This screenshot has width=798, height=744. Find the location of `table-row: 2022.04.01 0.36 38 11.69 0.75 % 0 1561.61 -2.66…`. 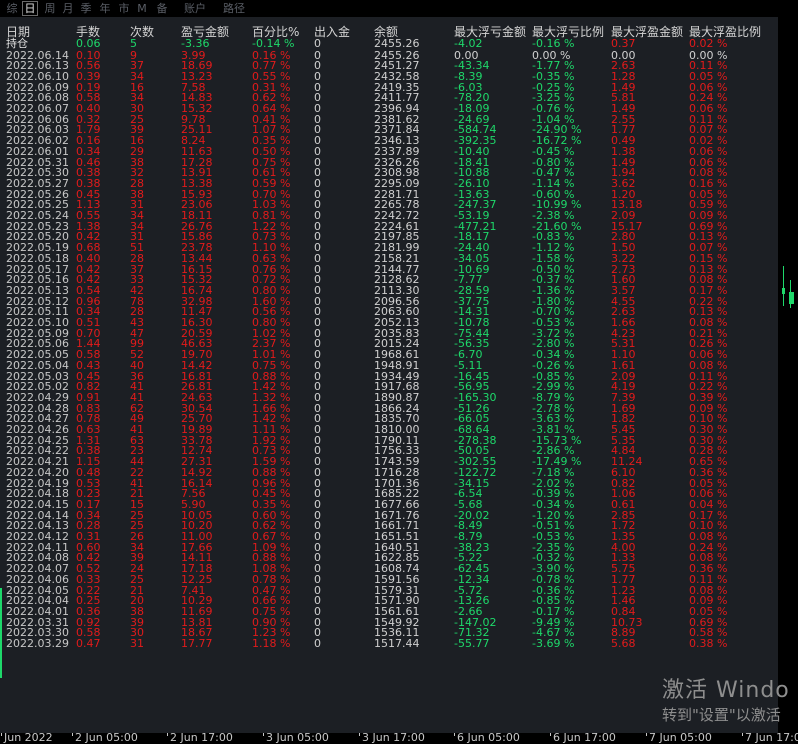

table-row: 2022.04.01 0.36 38 11.69 0.75 % 0 1561.61 -2.66… is located at coordinates (389, 611).